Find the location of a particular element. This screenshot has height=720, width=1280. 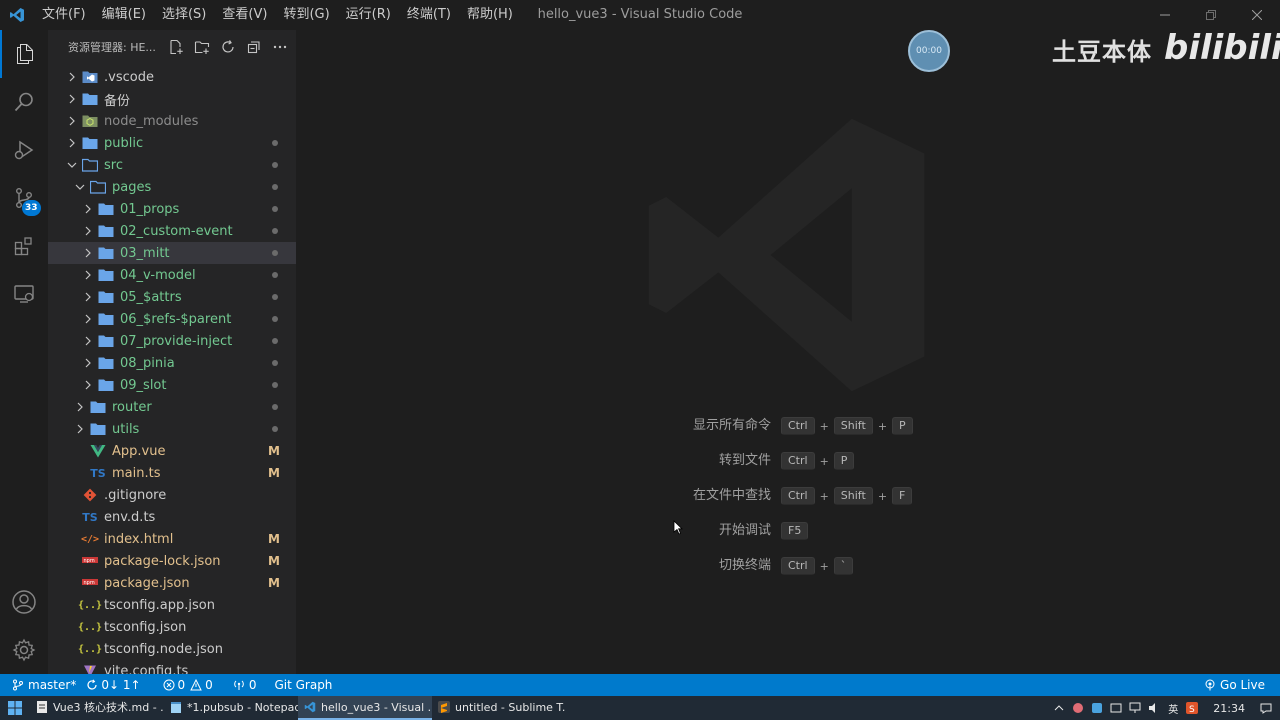

new-folder-icon is located at coordinates (202, 47).